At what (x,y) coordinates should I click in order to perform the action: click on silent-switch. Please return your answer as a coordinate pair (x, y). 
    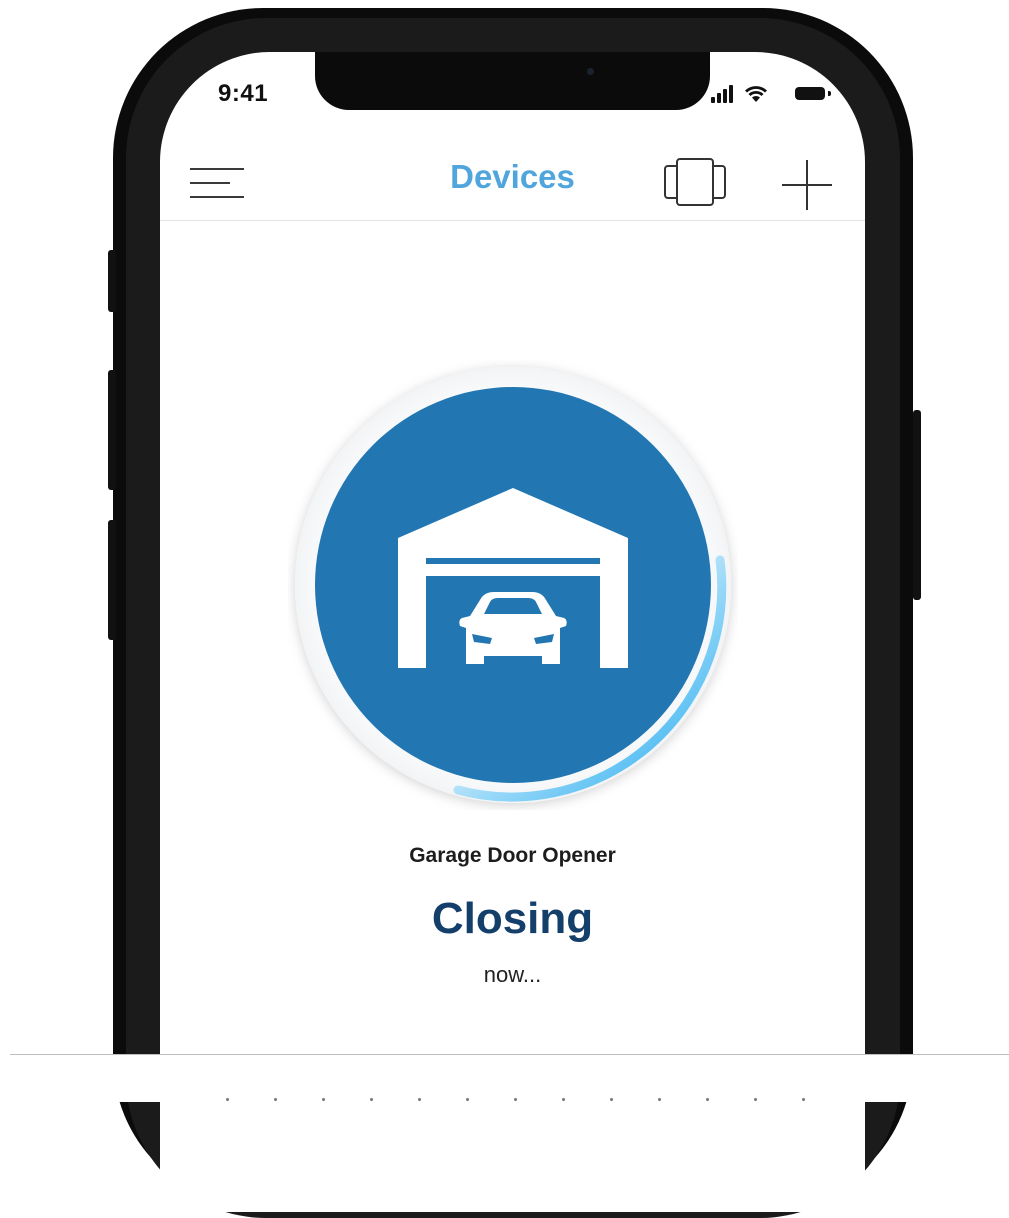
    Looking at the image, I should click on (112, 281).